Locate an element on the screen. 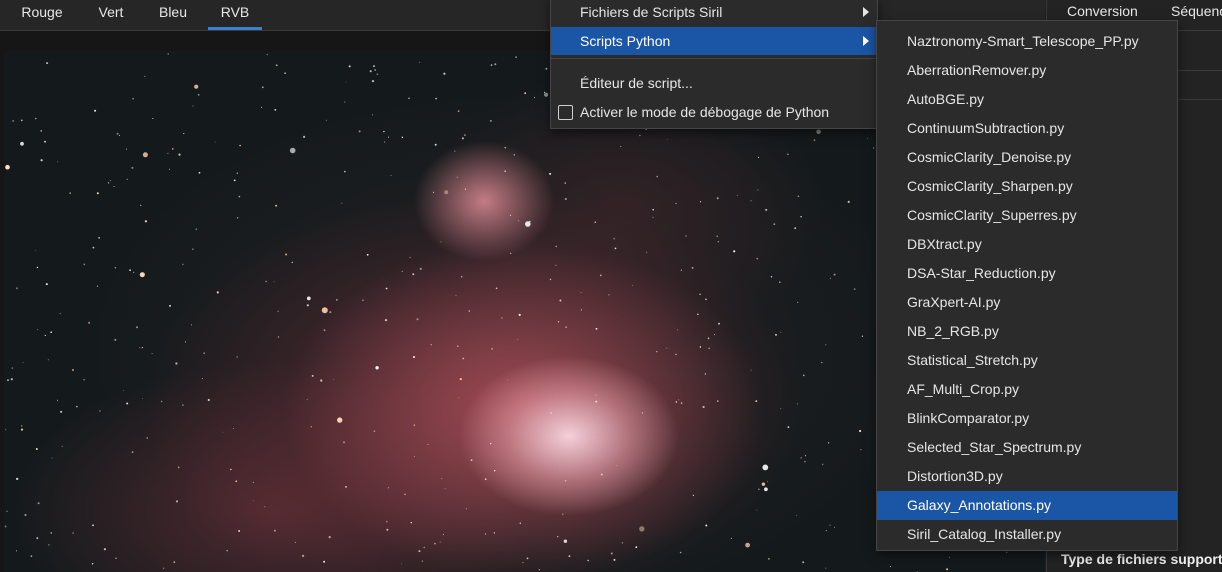  menu-item-python-scripts: Scripts Python is located at coordinates (714, 41).